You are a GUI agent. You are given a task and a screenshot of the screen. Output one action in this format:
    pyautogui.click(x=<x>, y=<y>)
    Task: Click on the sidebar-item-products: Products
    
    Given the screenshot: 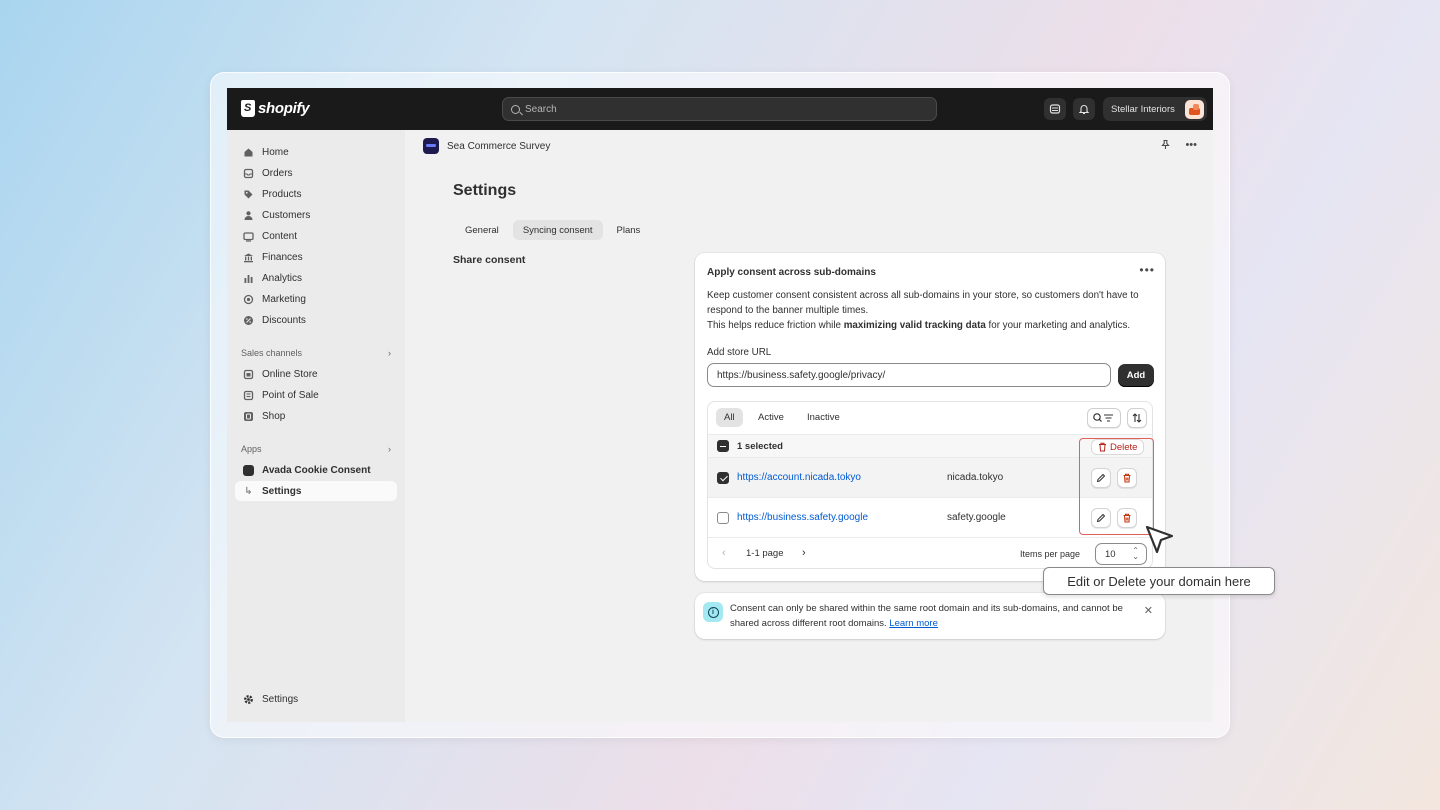 What is the action you would take?
    pyautogui.click(x=316, y=194)
    